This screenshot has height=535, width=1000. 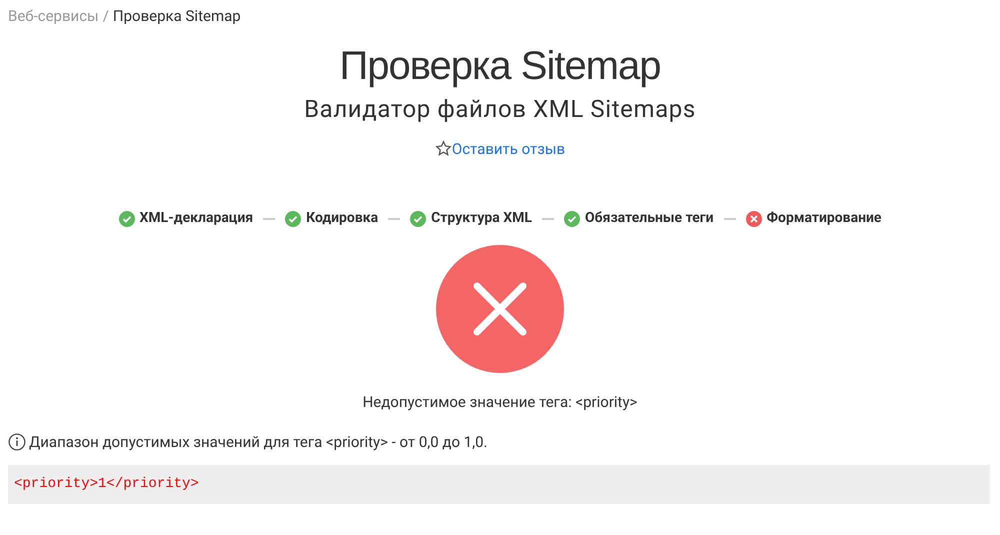 I want to click on step-label: XML-декларация, so click(x=197, y=218).